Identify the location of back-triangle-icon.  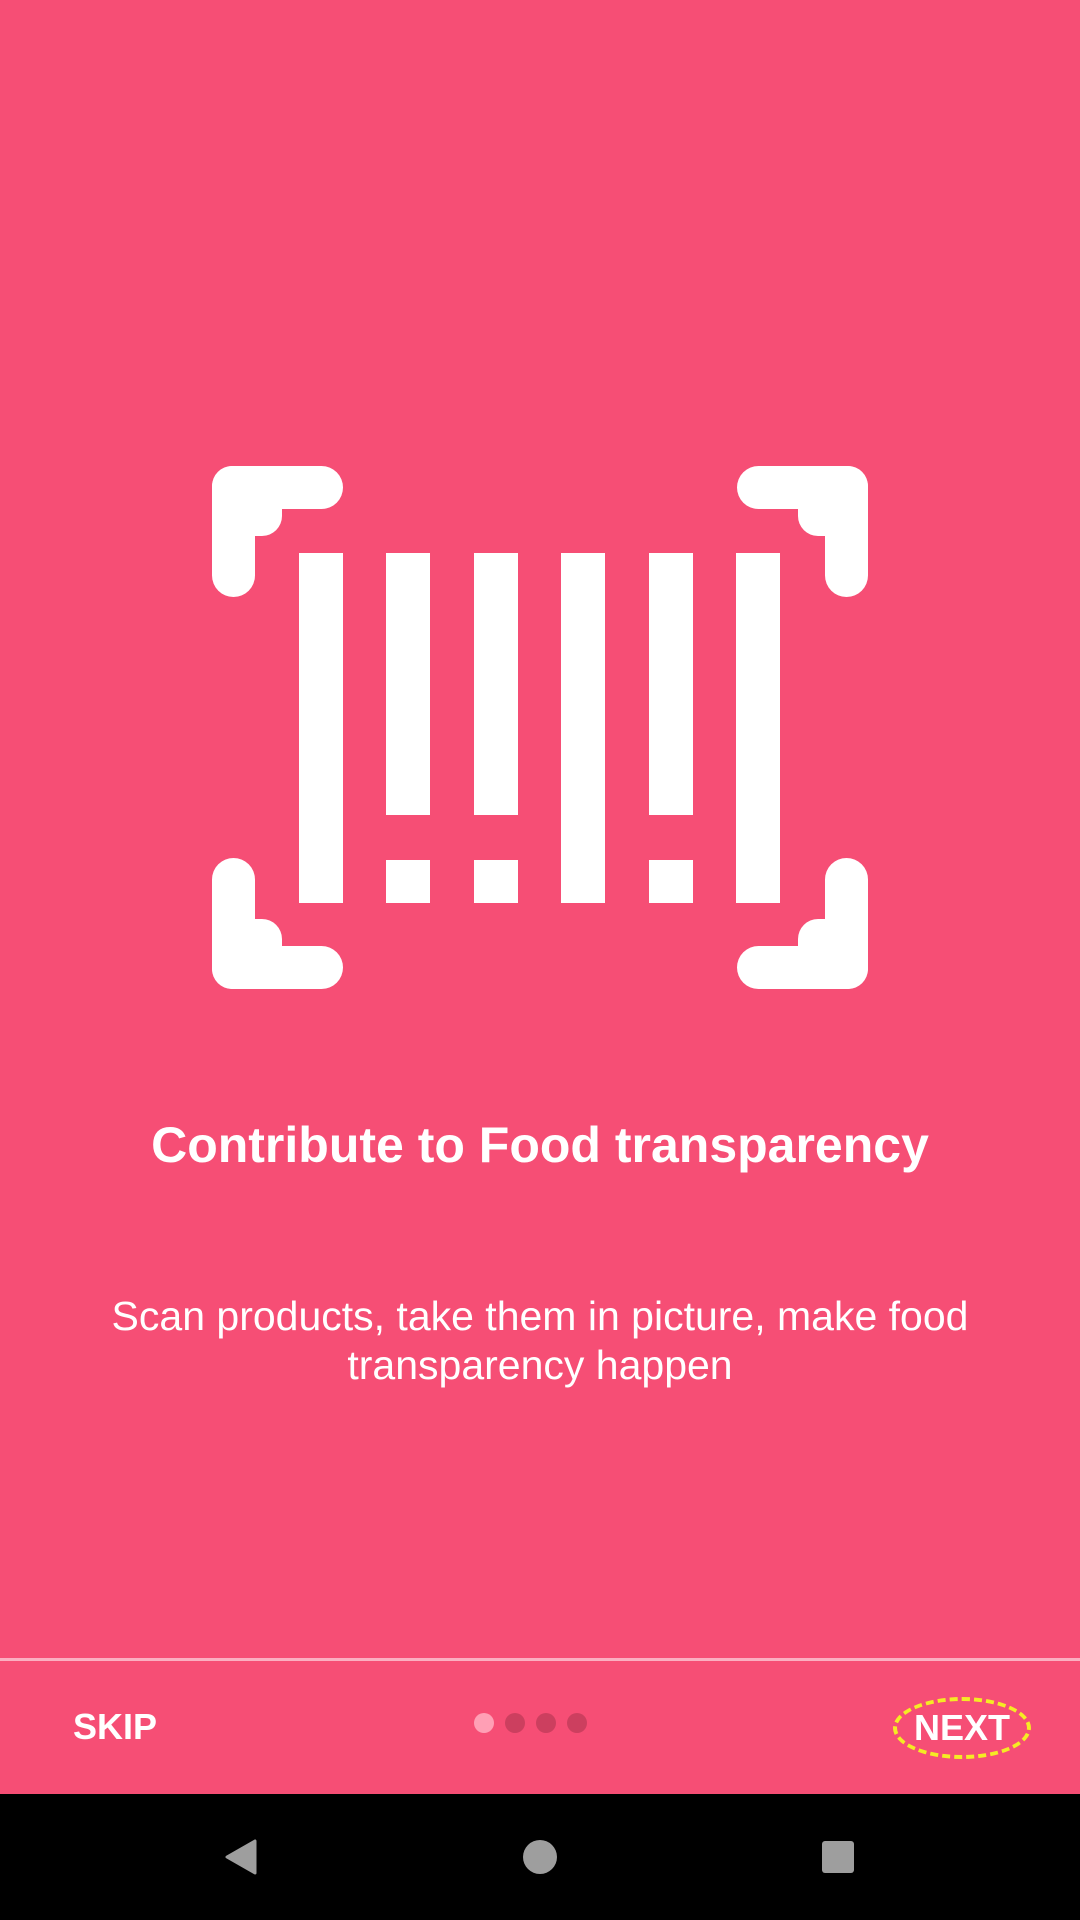
(241, 1857).